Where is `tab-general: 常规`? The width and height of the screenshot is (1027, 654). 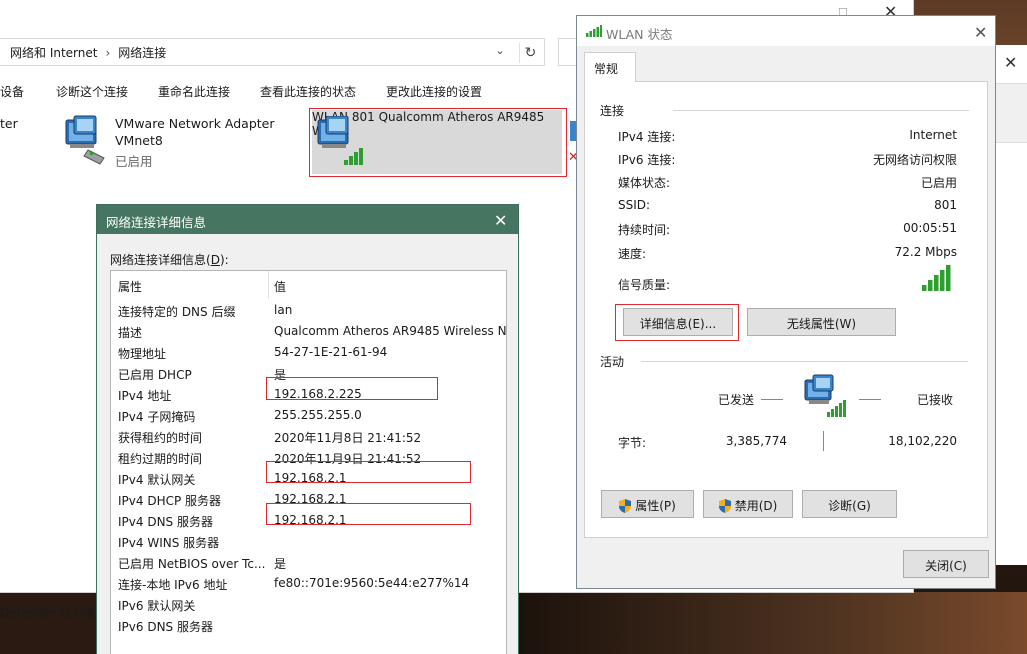
tab-general: 常规 is located at coordinates (610, 67).